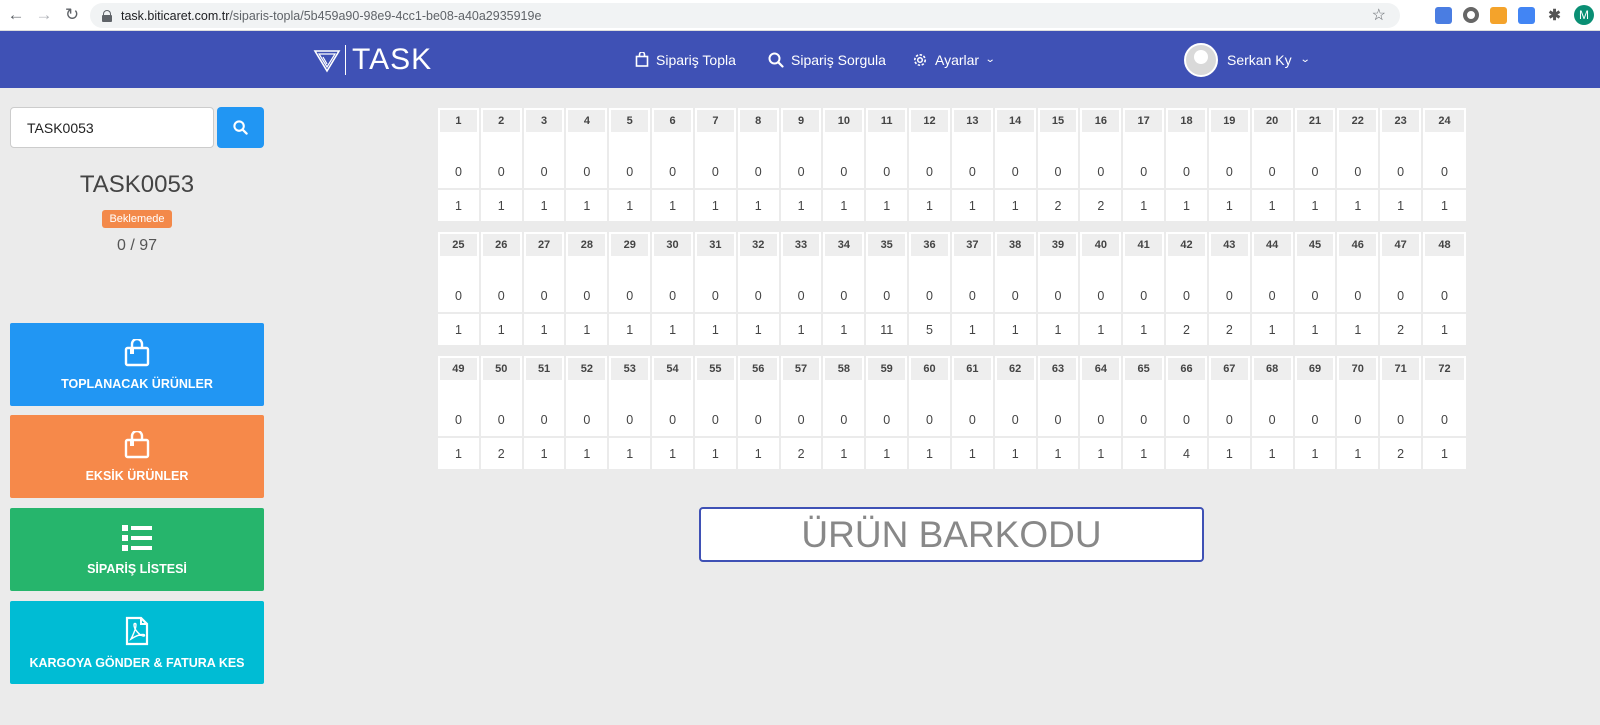  I want to click on slot-cell: 15 0 2, so click(1059, 164).